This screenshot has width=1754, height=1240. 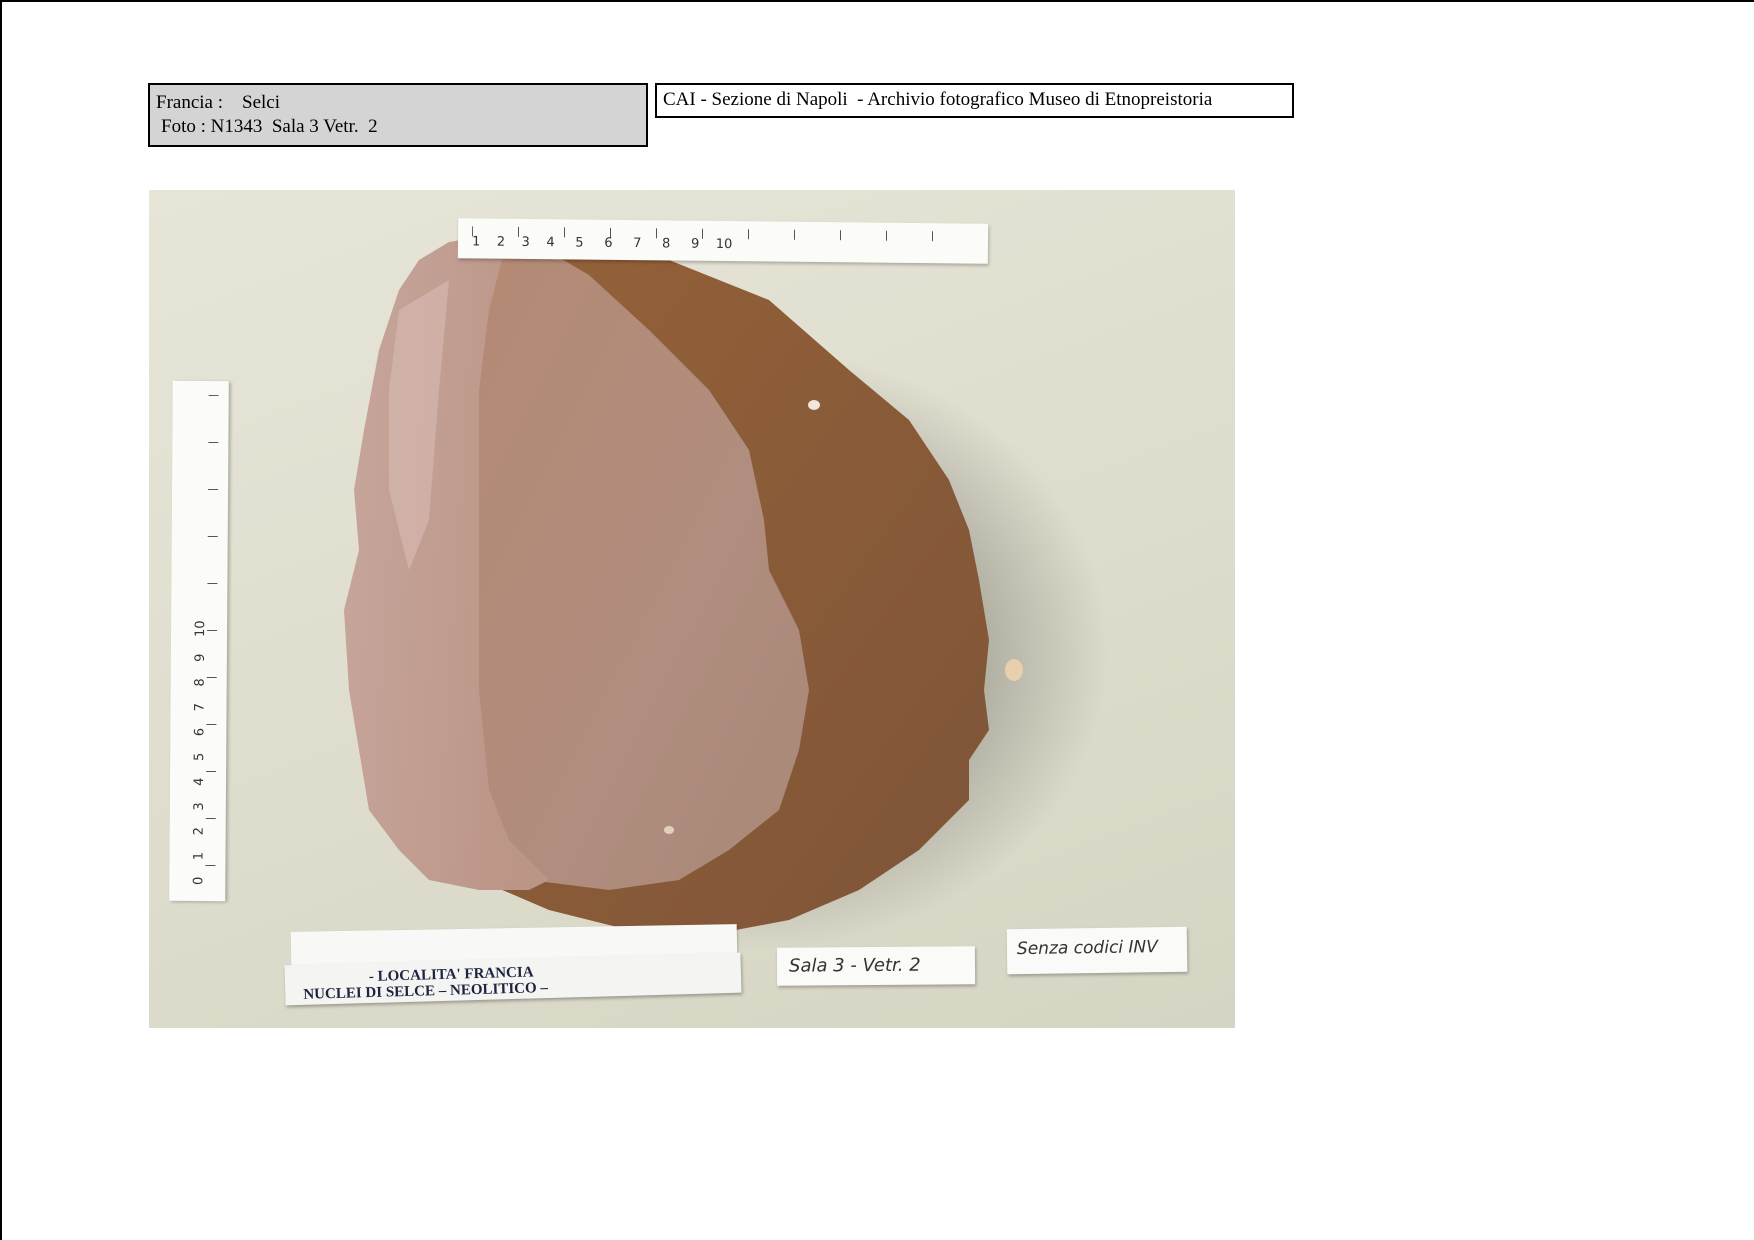 I want to click on horizontal-scale-ruler: 1 2 3 4 5 6 7 8 9 10, so click(x=723, y=241).